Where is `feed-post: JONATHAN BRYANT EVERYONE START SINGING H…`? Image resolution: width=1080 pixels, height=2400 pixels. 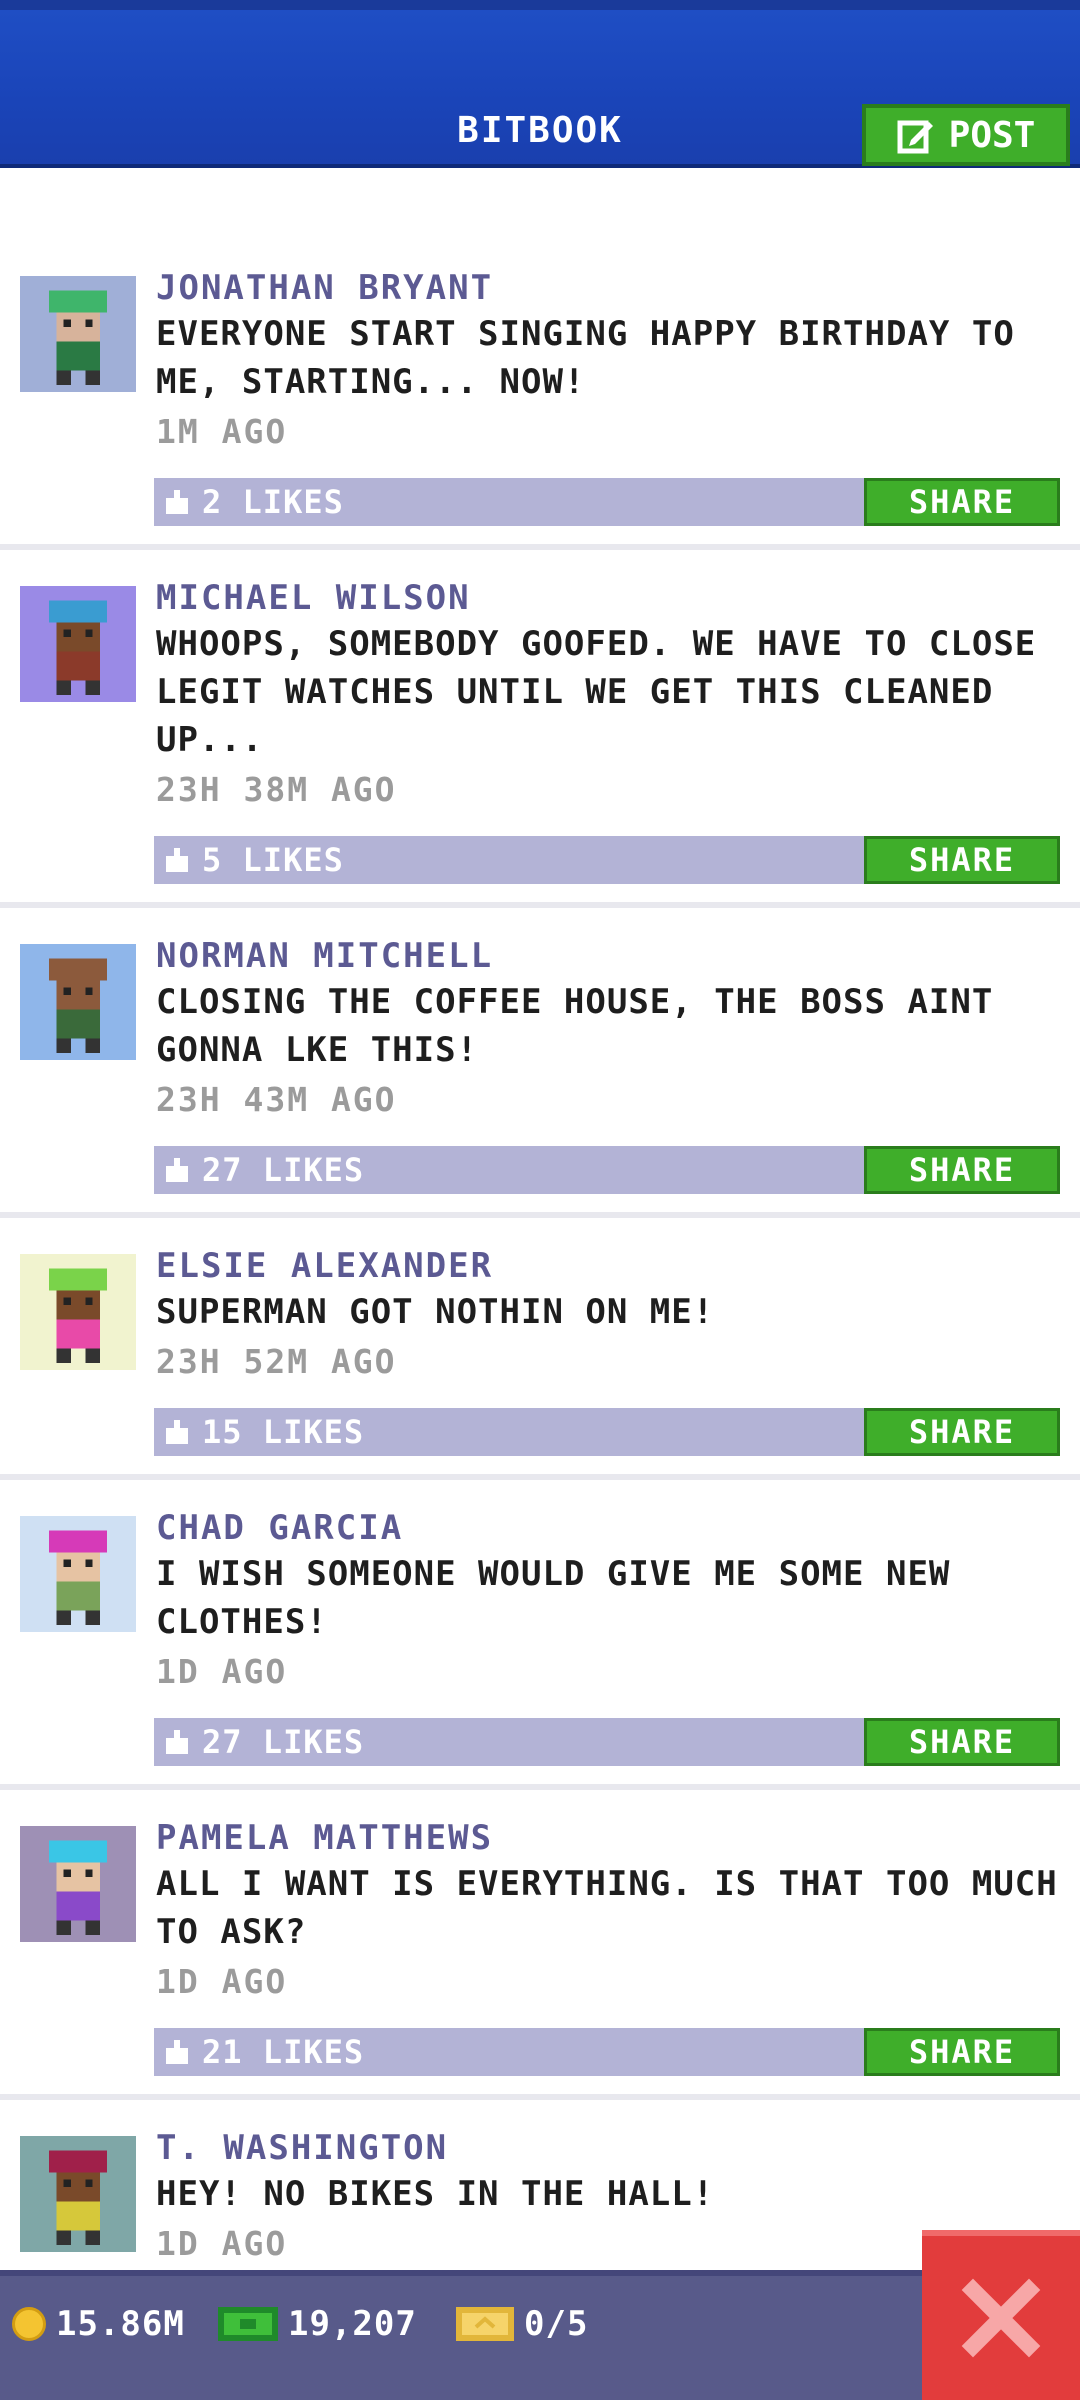 feed-post: JONATHAN BRYANT EVERYONE START SINGING H… is located at coordinates (540, 395).